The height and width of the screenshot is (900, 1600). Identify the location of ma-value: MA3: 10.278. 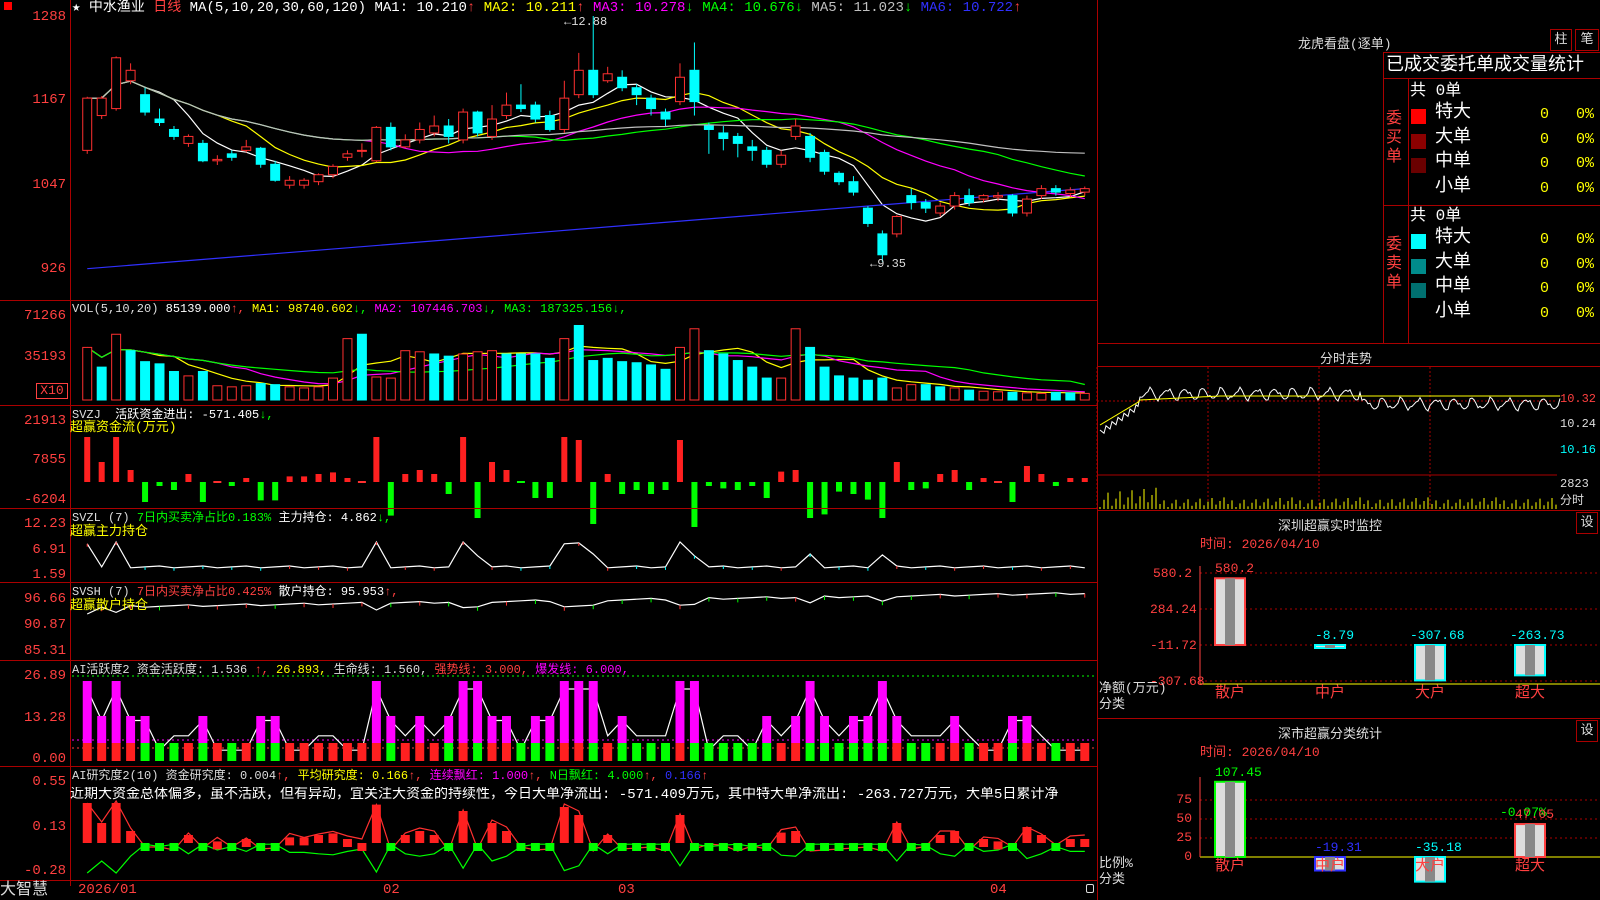
(635, 8).